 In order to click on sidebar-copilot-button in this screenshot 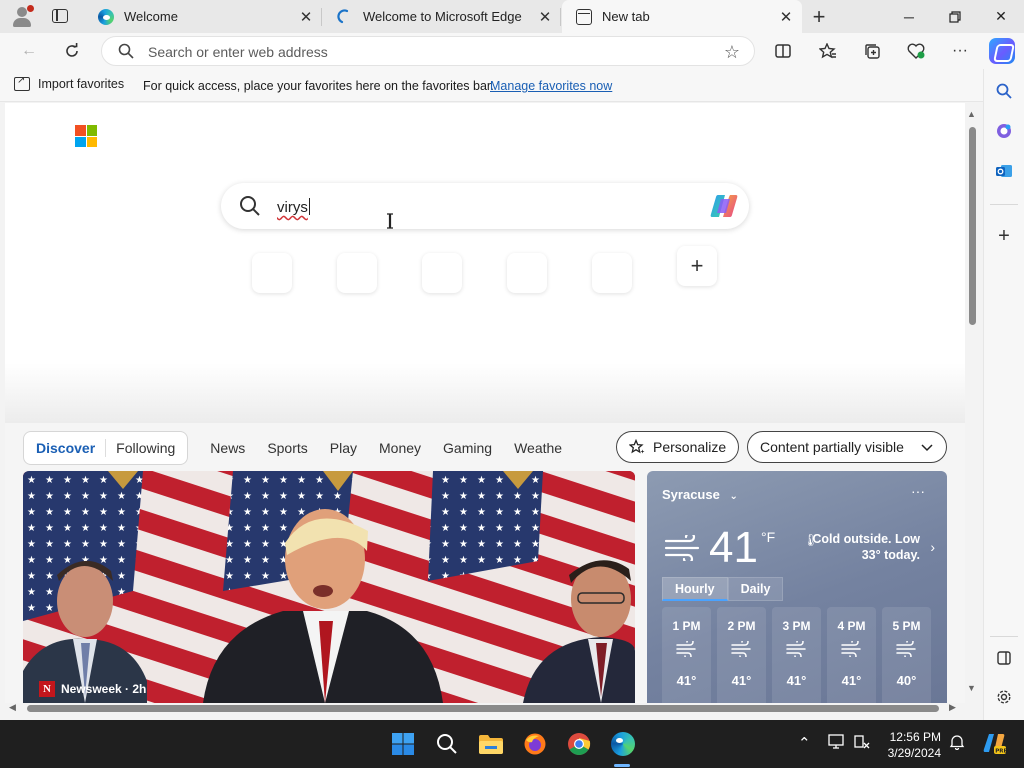, I will do `click(1004, 131)`.